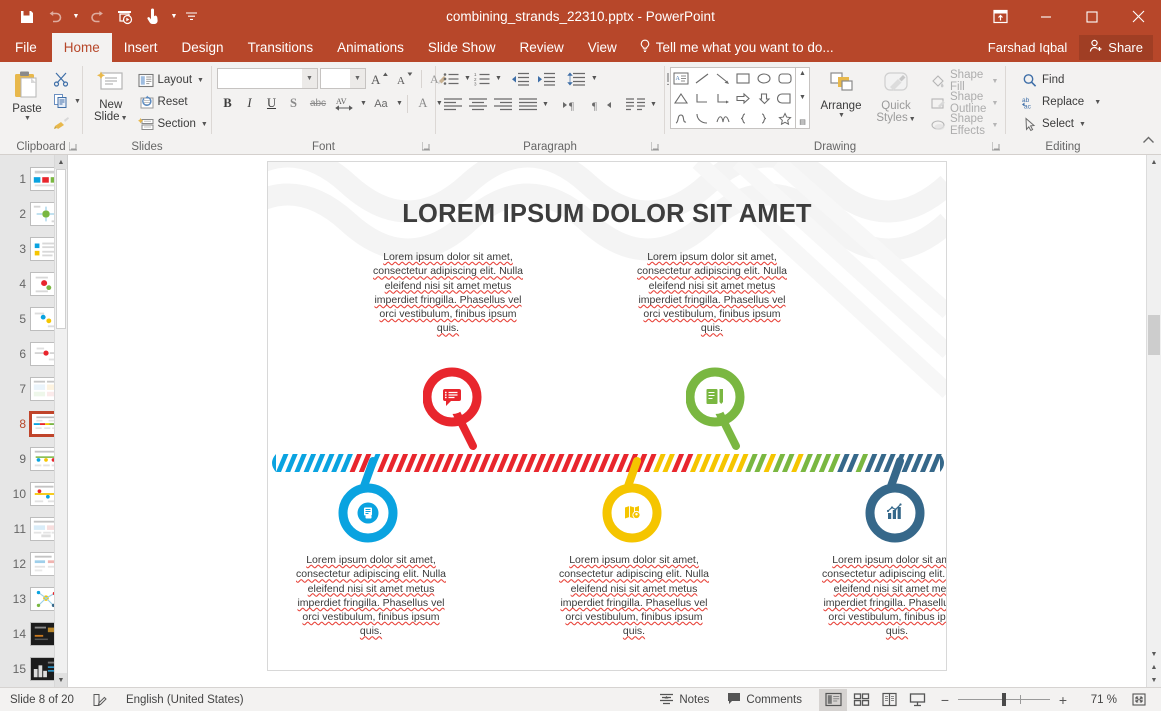 Image resolution: width=1161 pixels, height=711 pixels. I want to click on right-to-left-button: ¶, so click(601, 104).